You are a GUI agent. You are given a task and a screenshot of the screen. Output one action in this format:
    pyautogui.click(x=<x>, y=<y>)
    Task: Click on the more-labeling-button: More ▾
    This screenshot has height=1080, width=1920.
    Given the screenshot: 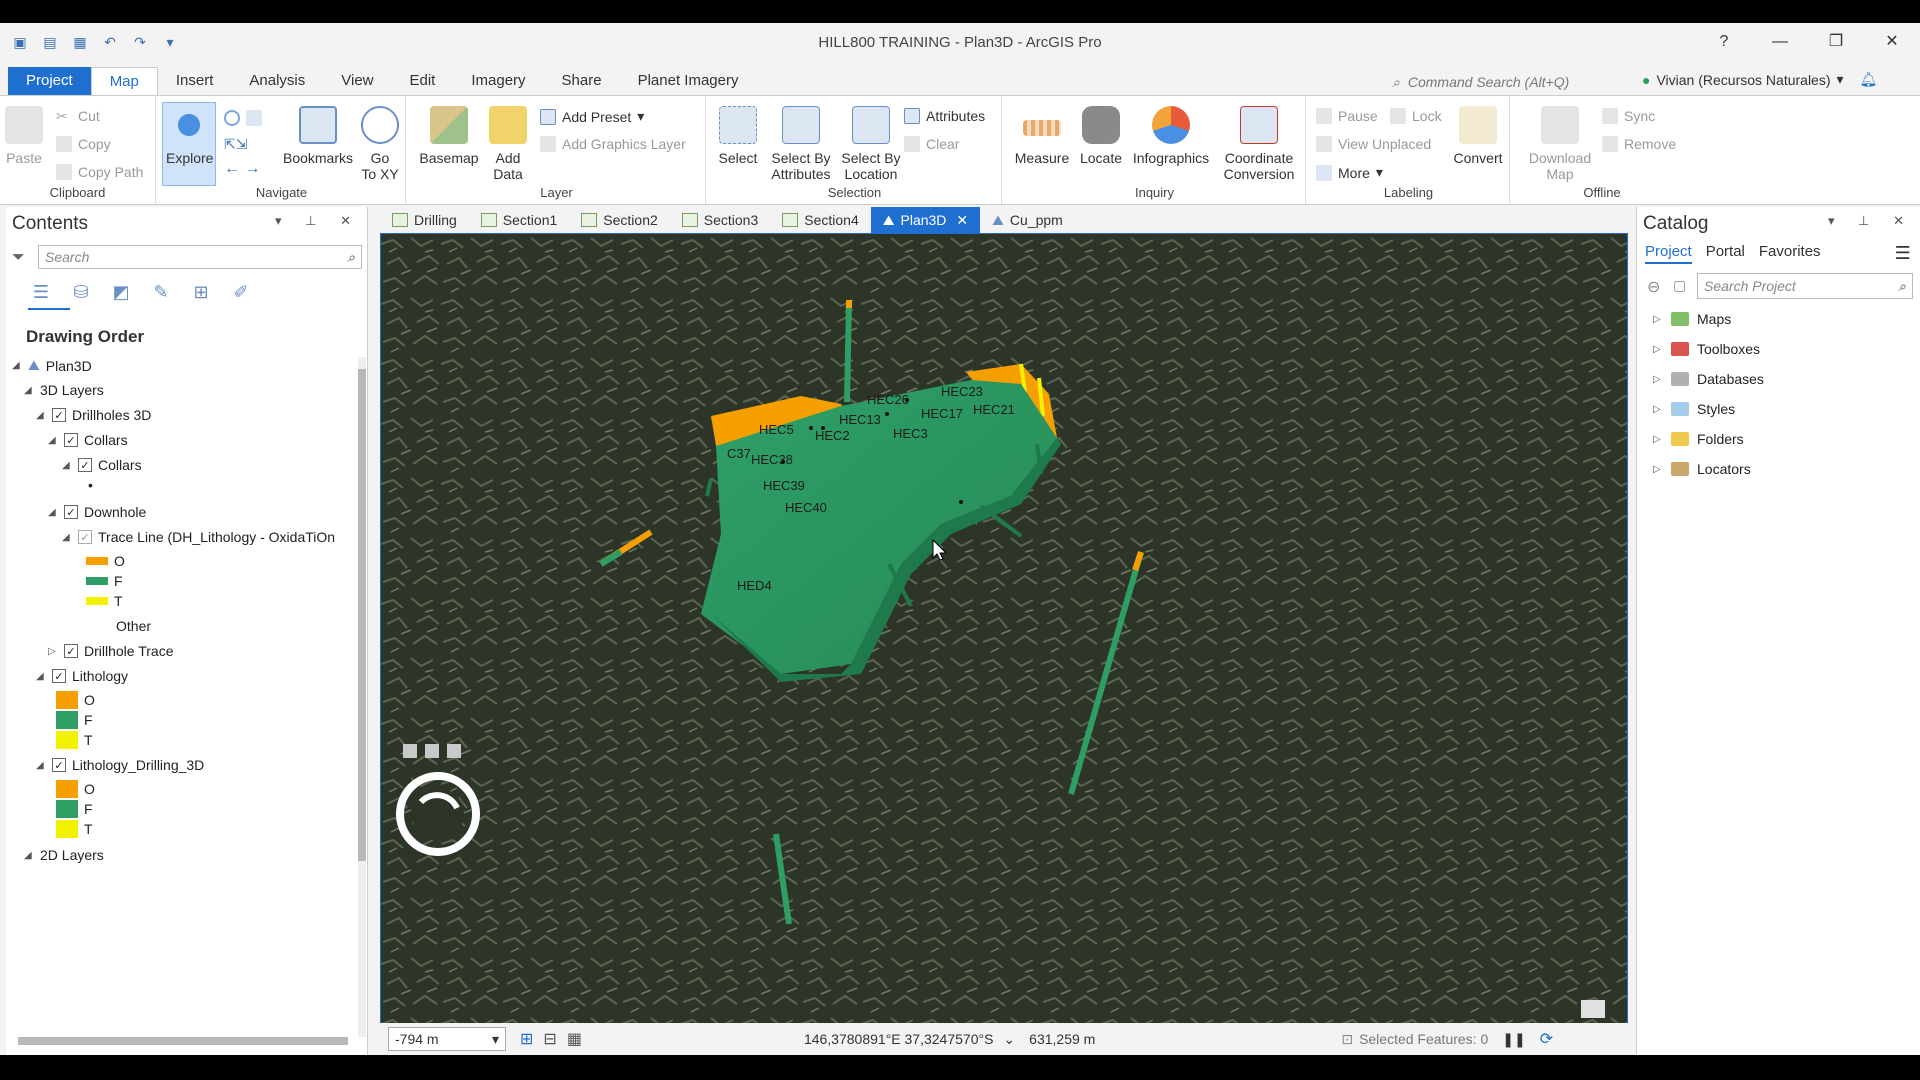 What is the action you would take?
    pyautogui.click(x=1349, y=172)
    